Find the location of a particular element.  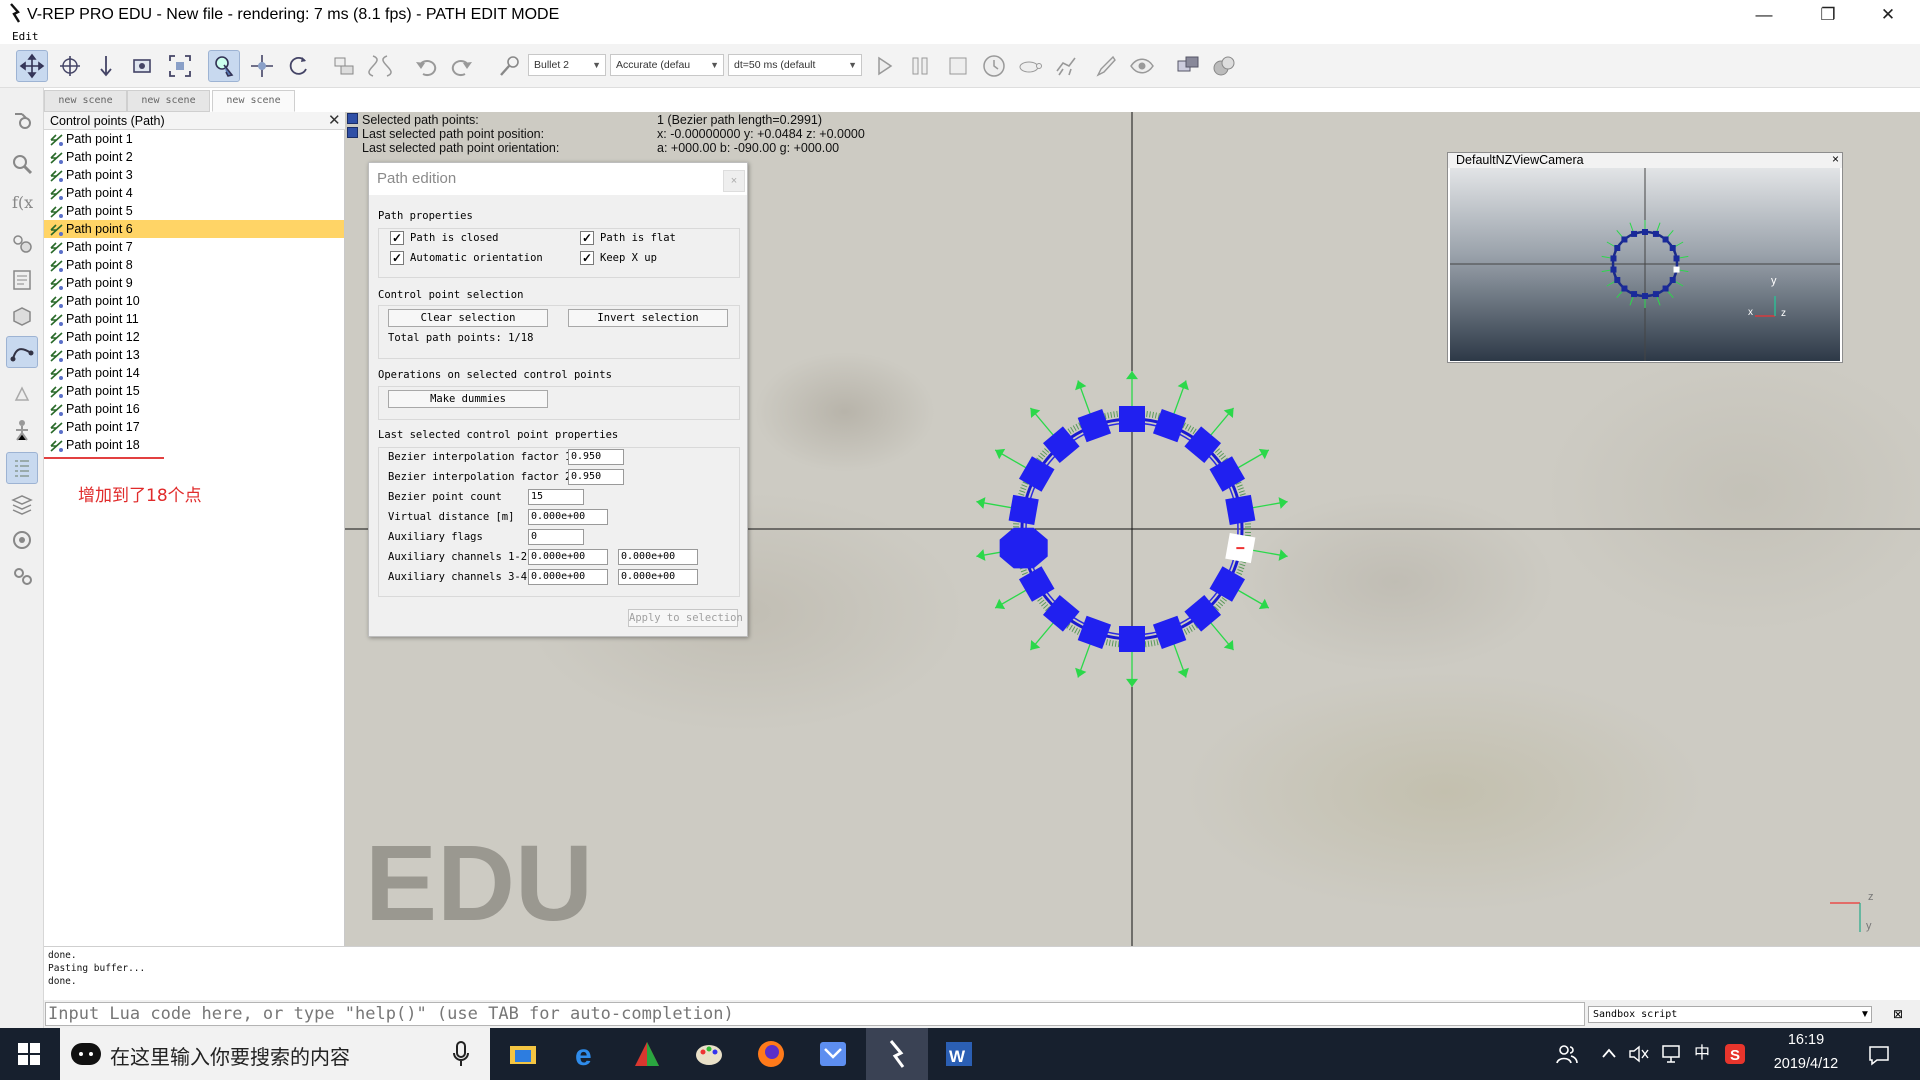

auxiliary-flags-field: 0 is located at coordinates (556, 537).